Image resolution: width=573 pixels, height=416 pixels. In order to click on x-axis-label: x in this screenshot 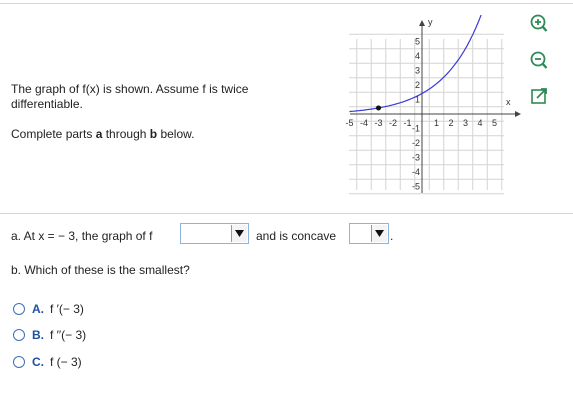, I will do `click(508, 102)`.